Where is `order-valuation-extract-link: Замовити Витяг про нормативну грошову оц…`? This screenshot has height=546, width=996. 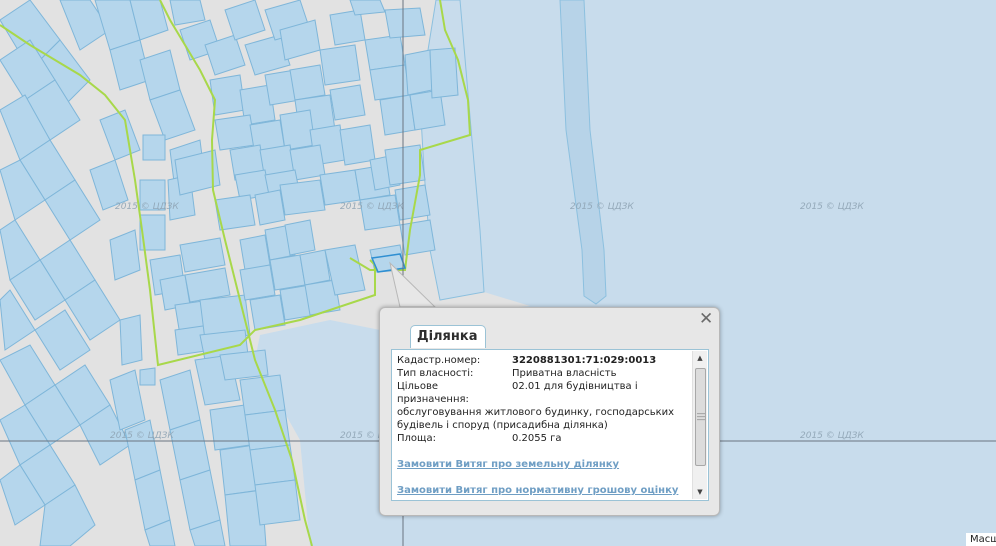 order-valuation-extract-link: Замовити Витяг про нормативну грошову оц… is located at coordinates (542, 490).